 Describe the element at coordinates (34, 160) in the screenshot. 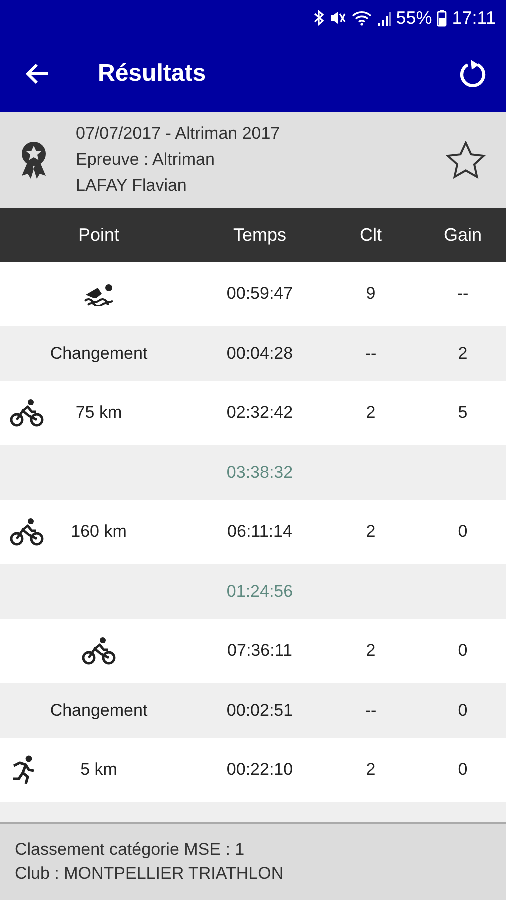

I see `medal-icon` at that location.